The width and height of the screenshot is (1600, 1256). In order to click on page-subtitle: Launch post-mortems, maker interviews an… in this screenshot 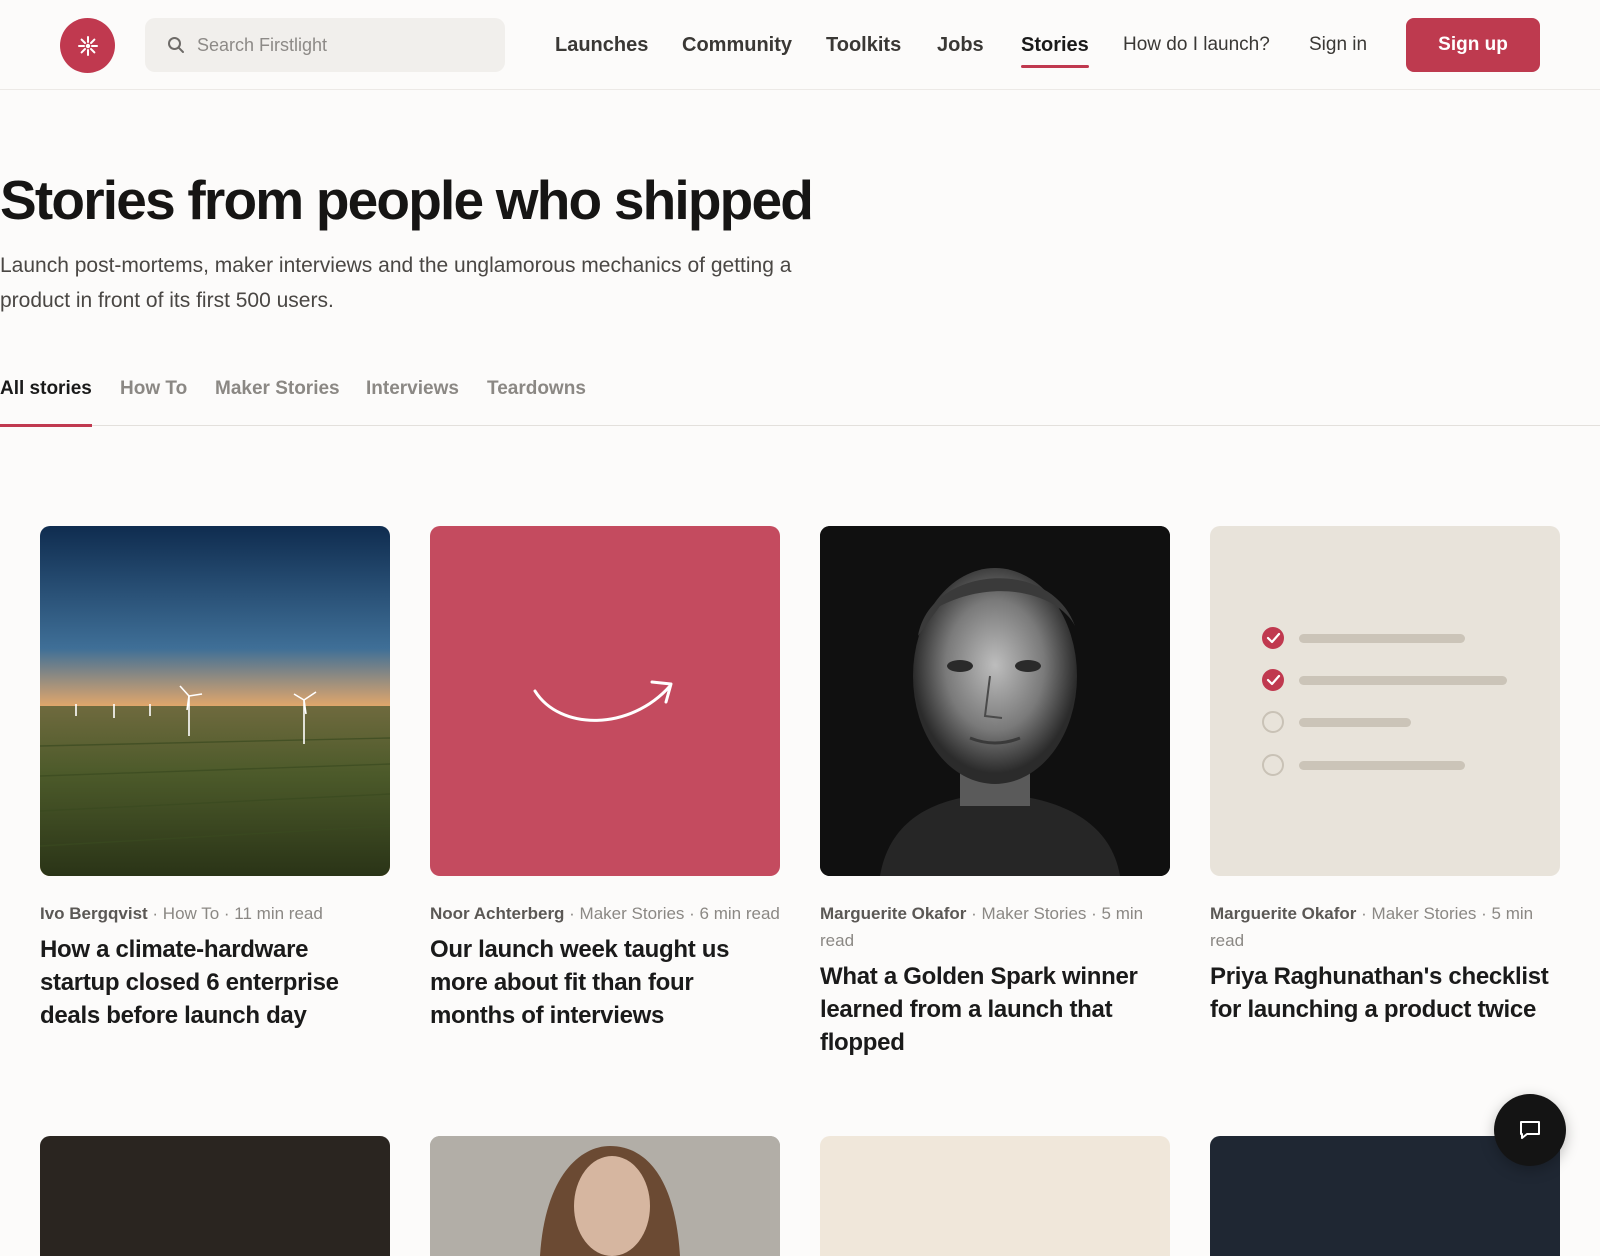, I will do `click(396, 283)`.